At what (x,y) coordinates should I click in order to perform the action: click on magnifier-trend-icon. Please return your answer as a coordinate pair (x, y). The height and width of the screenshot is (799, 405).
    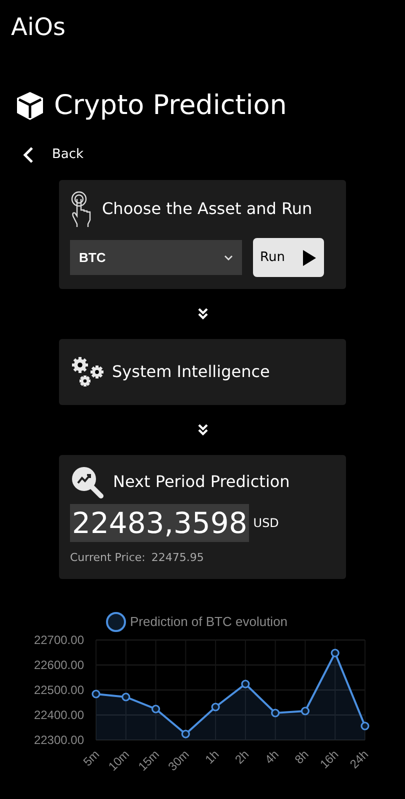
    Looking at the image, I should click on (87, 482).